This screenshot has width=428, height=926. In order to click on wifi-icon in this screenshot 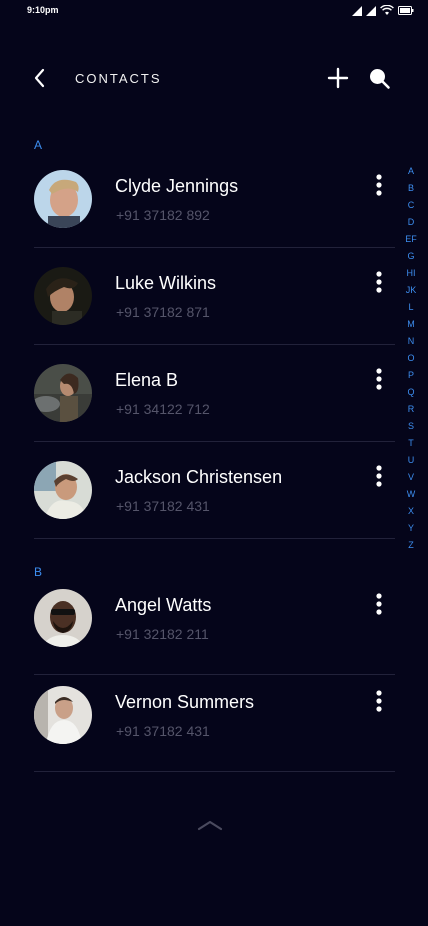, I will do `click(387, 10)`.